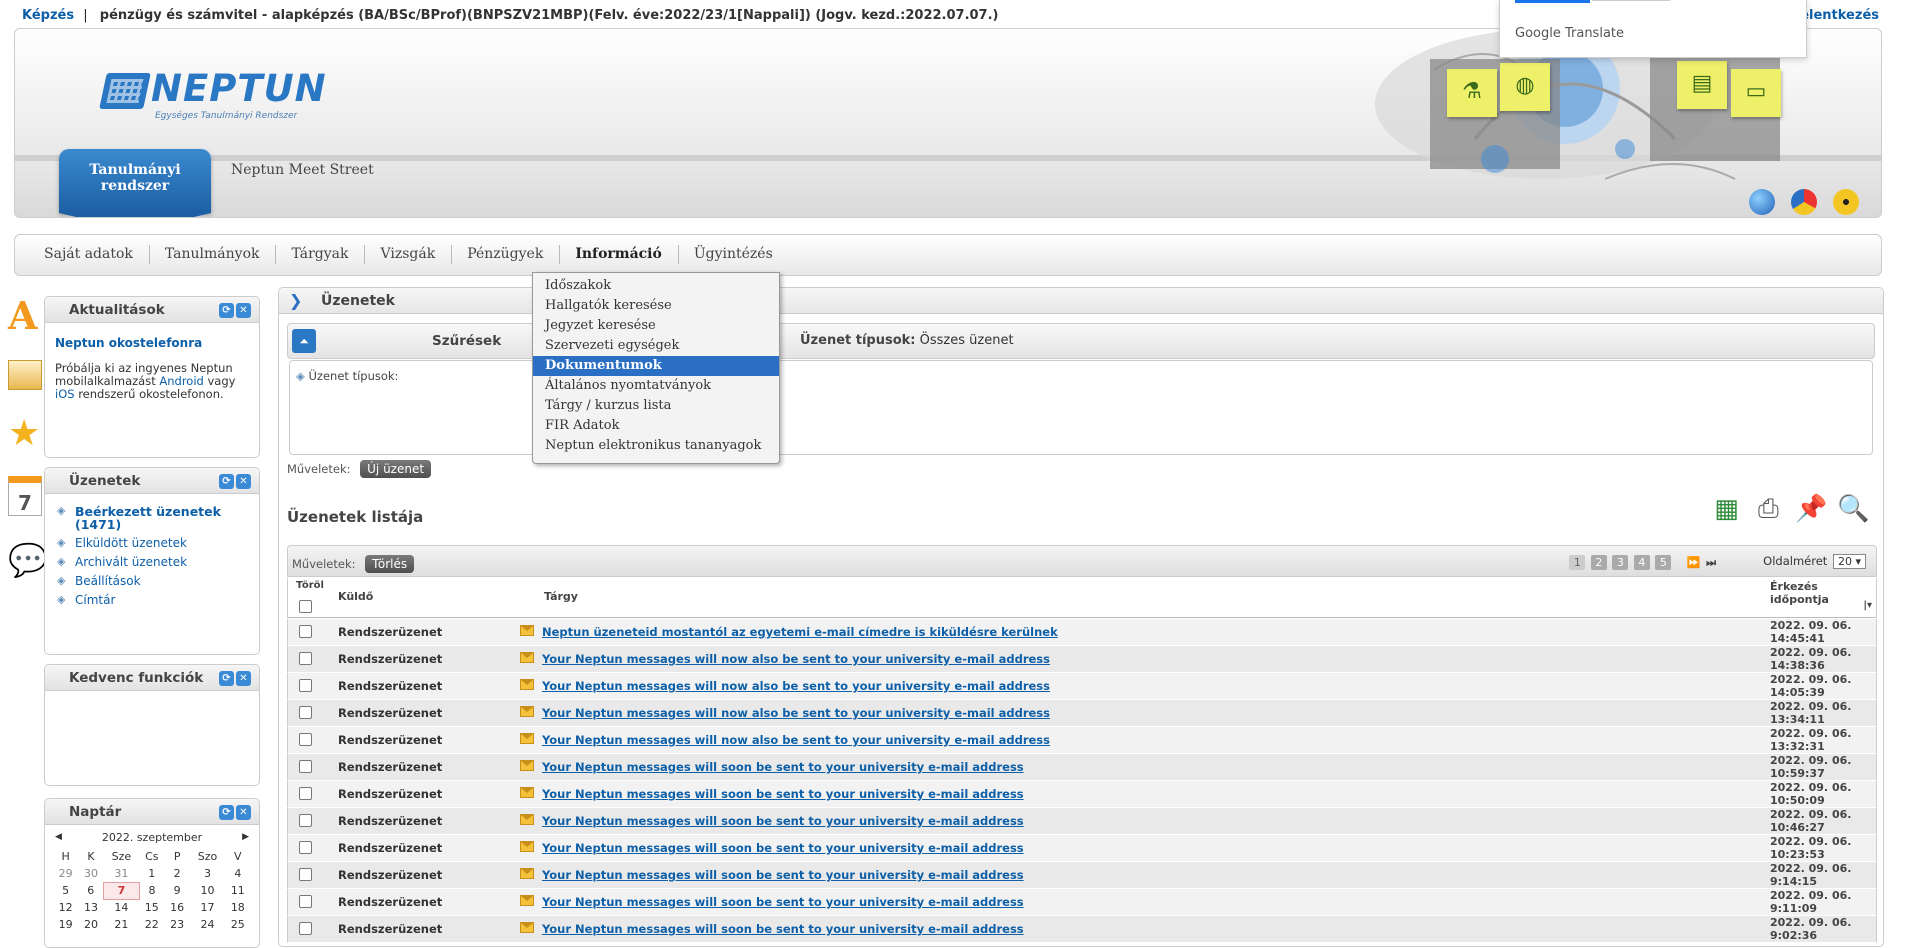 Image resolution: width=1915 pixels, height=948 pixels. I want to click on menu-tanulmanyok: Tanulmányok, so click(213, 254).